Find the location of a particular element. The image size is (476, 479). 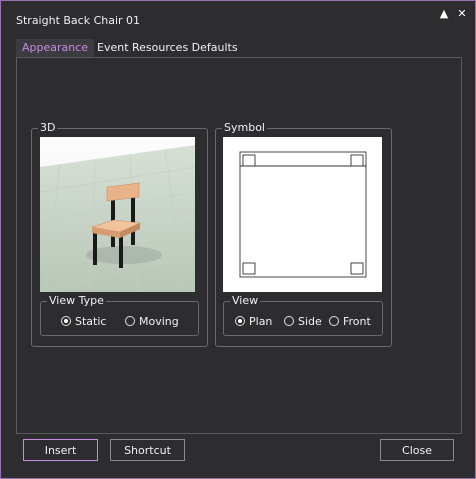

radio-static-label: Static is located at coordinates (91, 321).